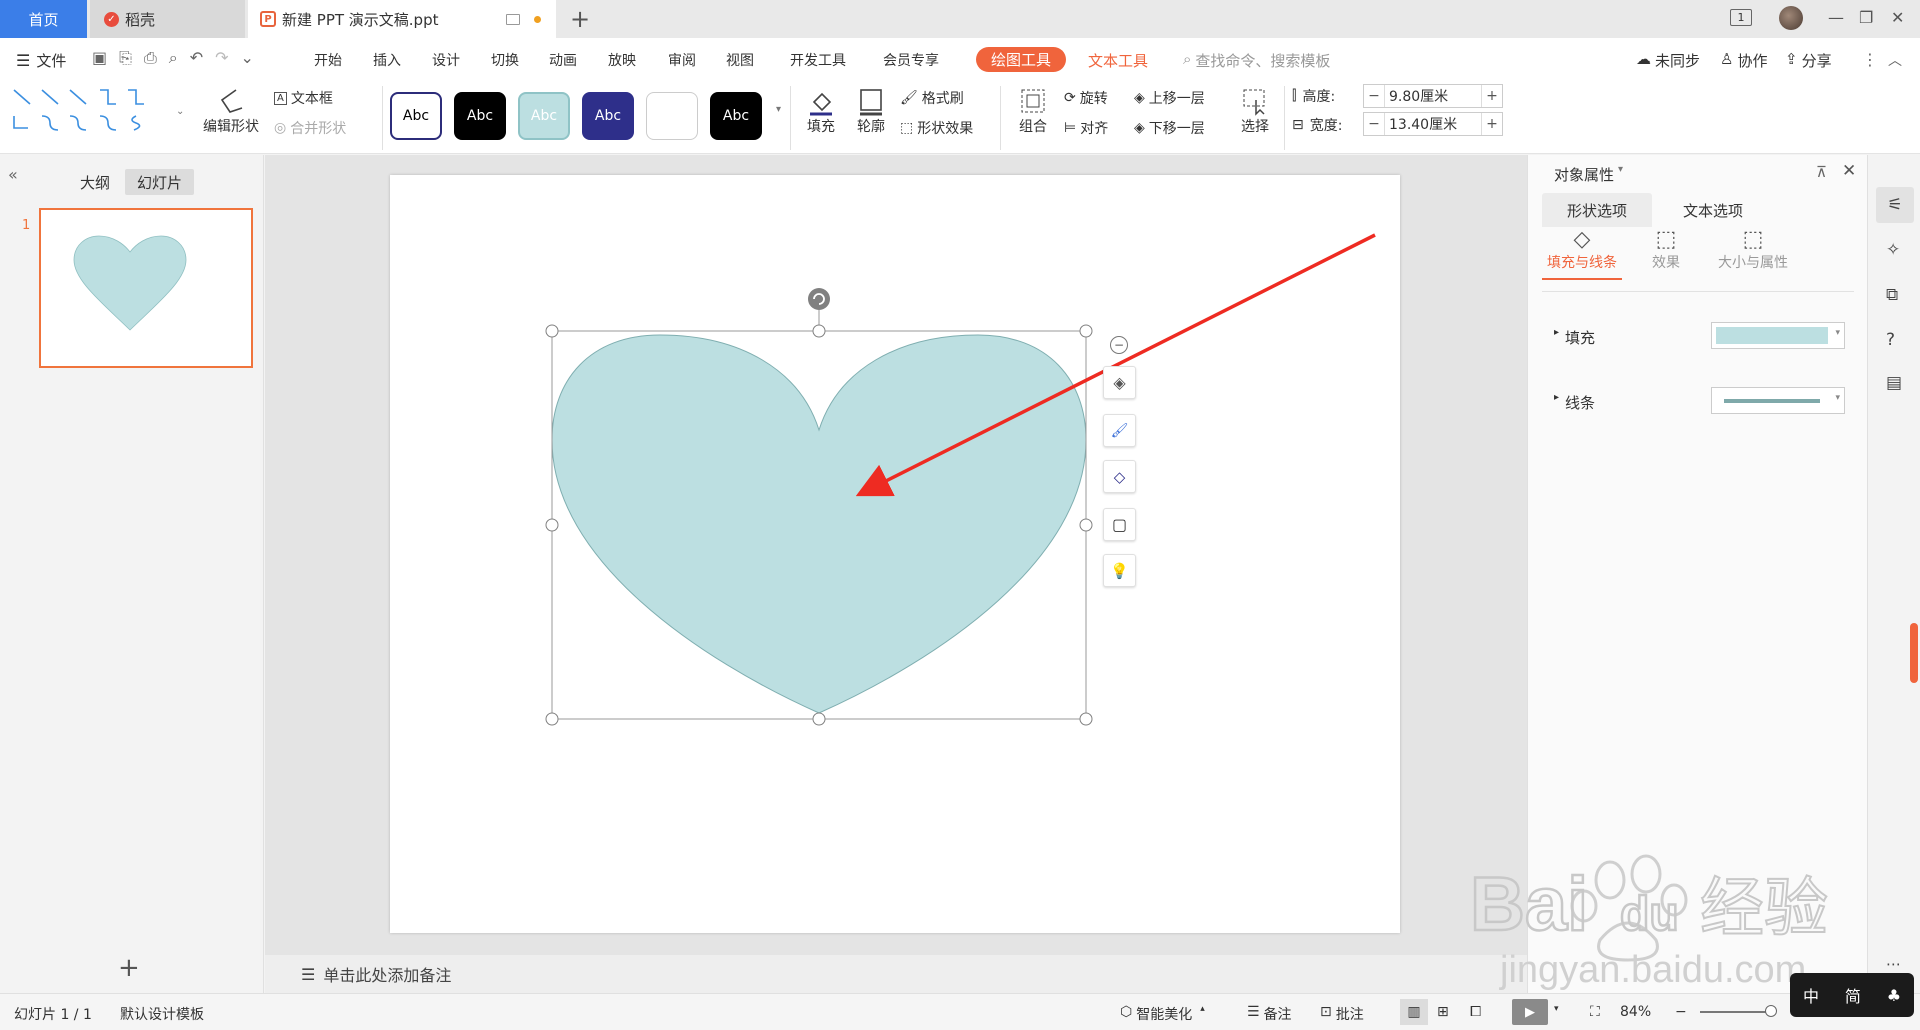 The height and width of the screenshot is (1030, 1920). I want to click on sidebar-more-icon: ⋯, so click(1893, 964).